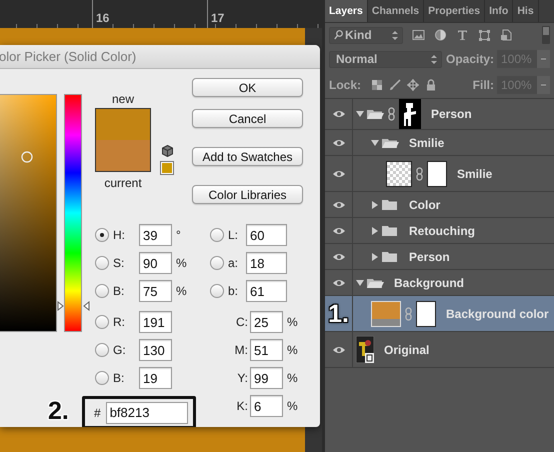 This screenshot has height=452, width=554. Describe the element at coordinates (439, 314) in the screenshot. I see `layer-row: 1. Background color` at that location.